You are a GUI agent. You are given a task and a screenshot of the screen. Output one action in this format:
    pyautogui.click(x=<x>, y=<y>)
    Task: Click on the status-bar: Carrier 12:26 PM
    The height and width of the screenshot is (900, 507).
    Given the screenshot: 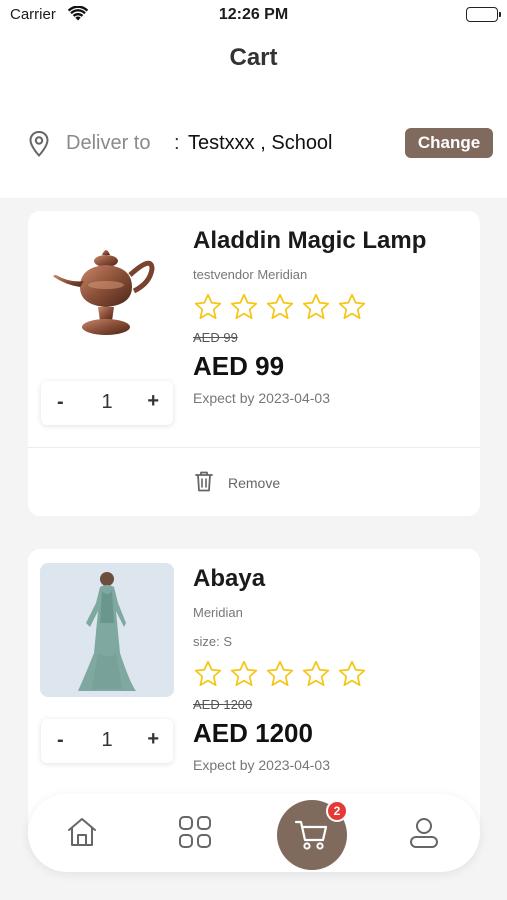 What is the action you would take?
    pyautogui.click(x=253, y=15)
    